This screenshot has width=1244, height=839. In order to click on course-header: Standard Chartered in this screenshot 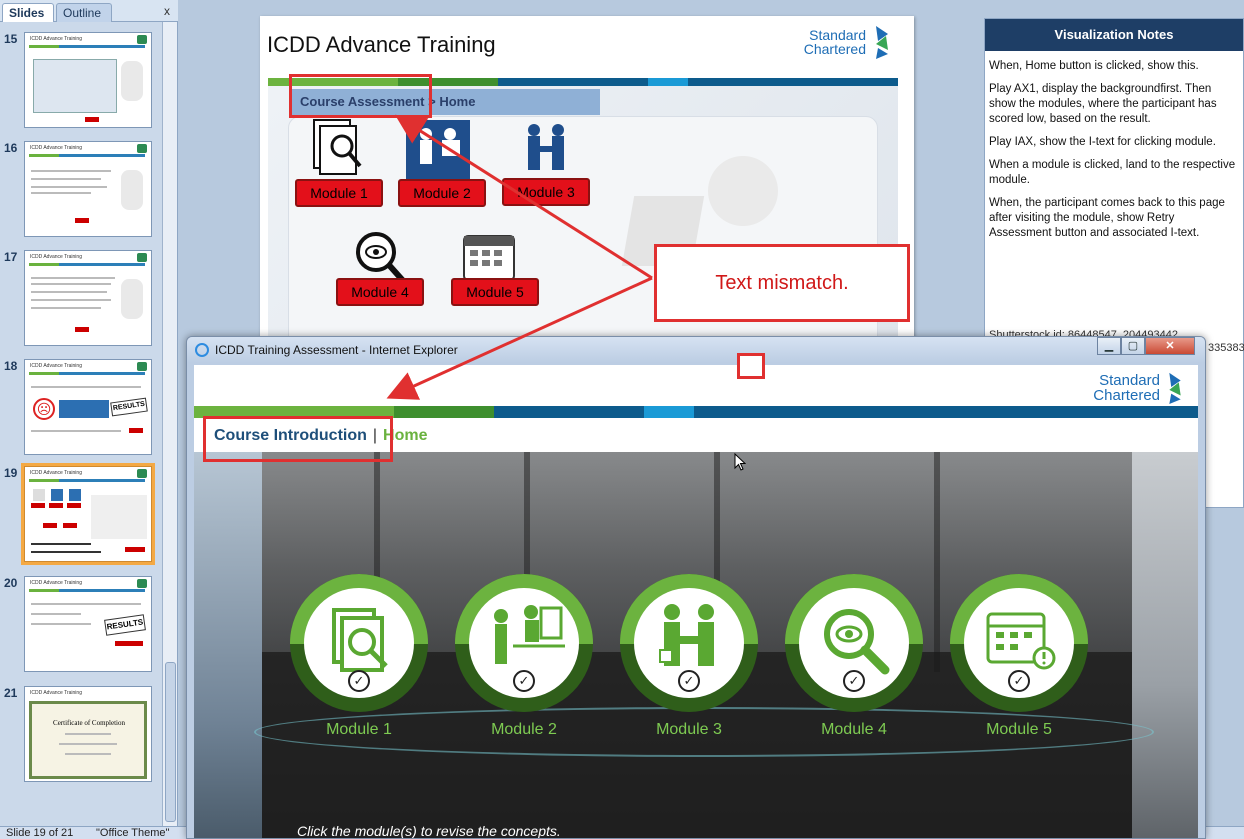, I will do `click(696, 386)`.